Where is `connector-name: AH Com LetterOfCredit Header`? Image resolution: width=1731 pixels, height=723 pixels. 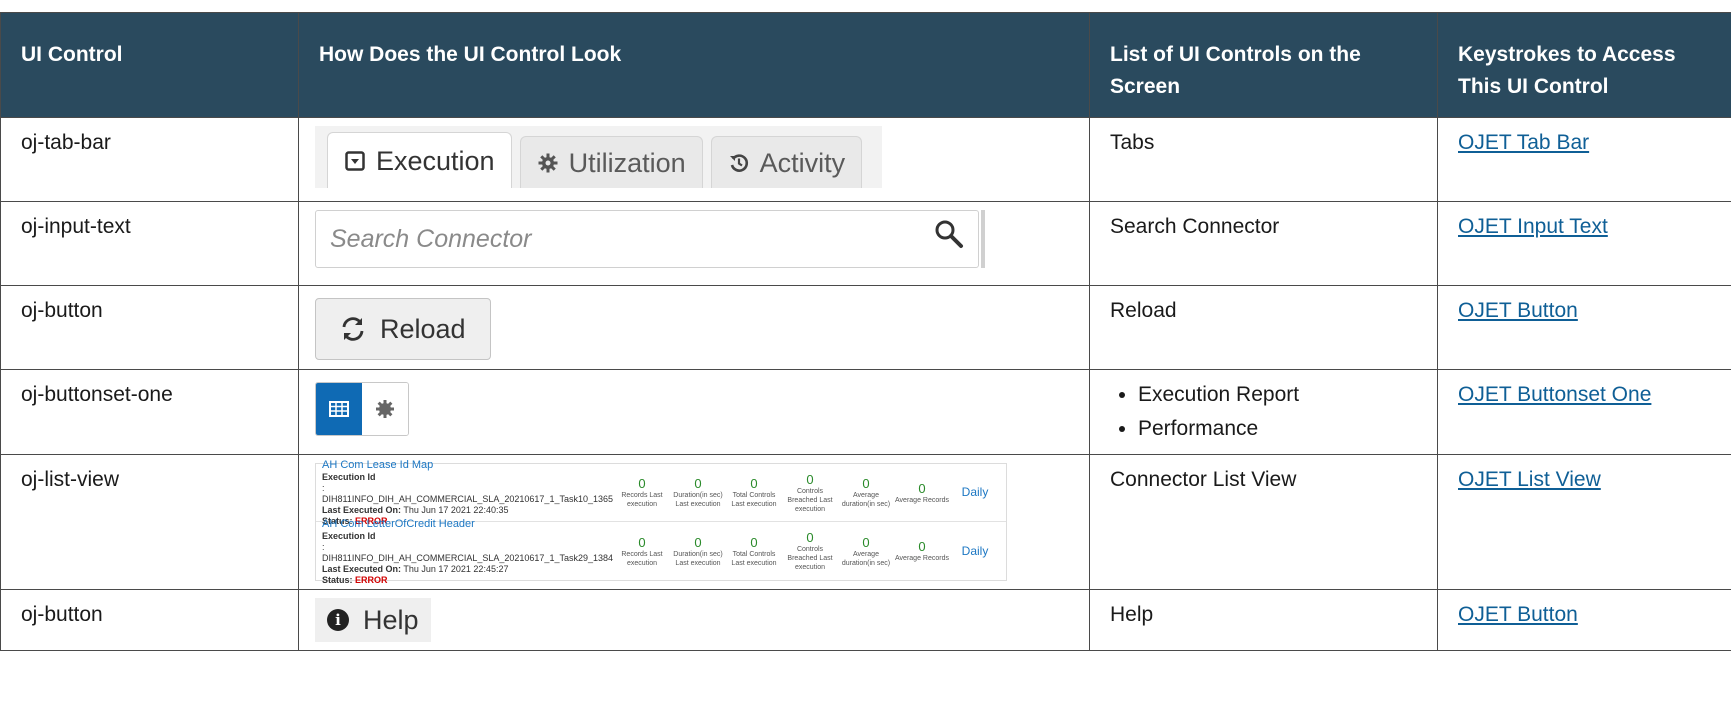
connector-name: AH Com LetterOfCredit Header is located at coordinates (468, 524).